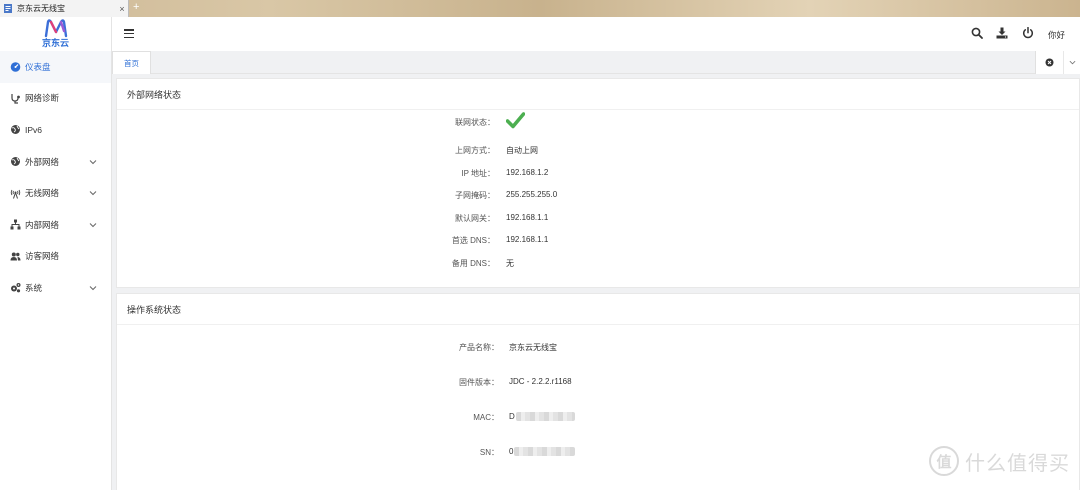  What do you see at coordinates (533, 347) in the screenshot?
I see `row-value: 京东云无线宝` at bounding box center [533, 347].